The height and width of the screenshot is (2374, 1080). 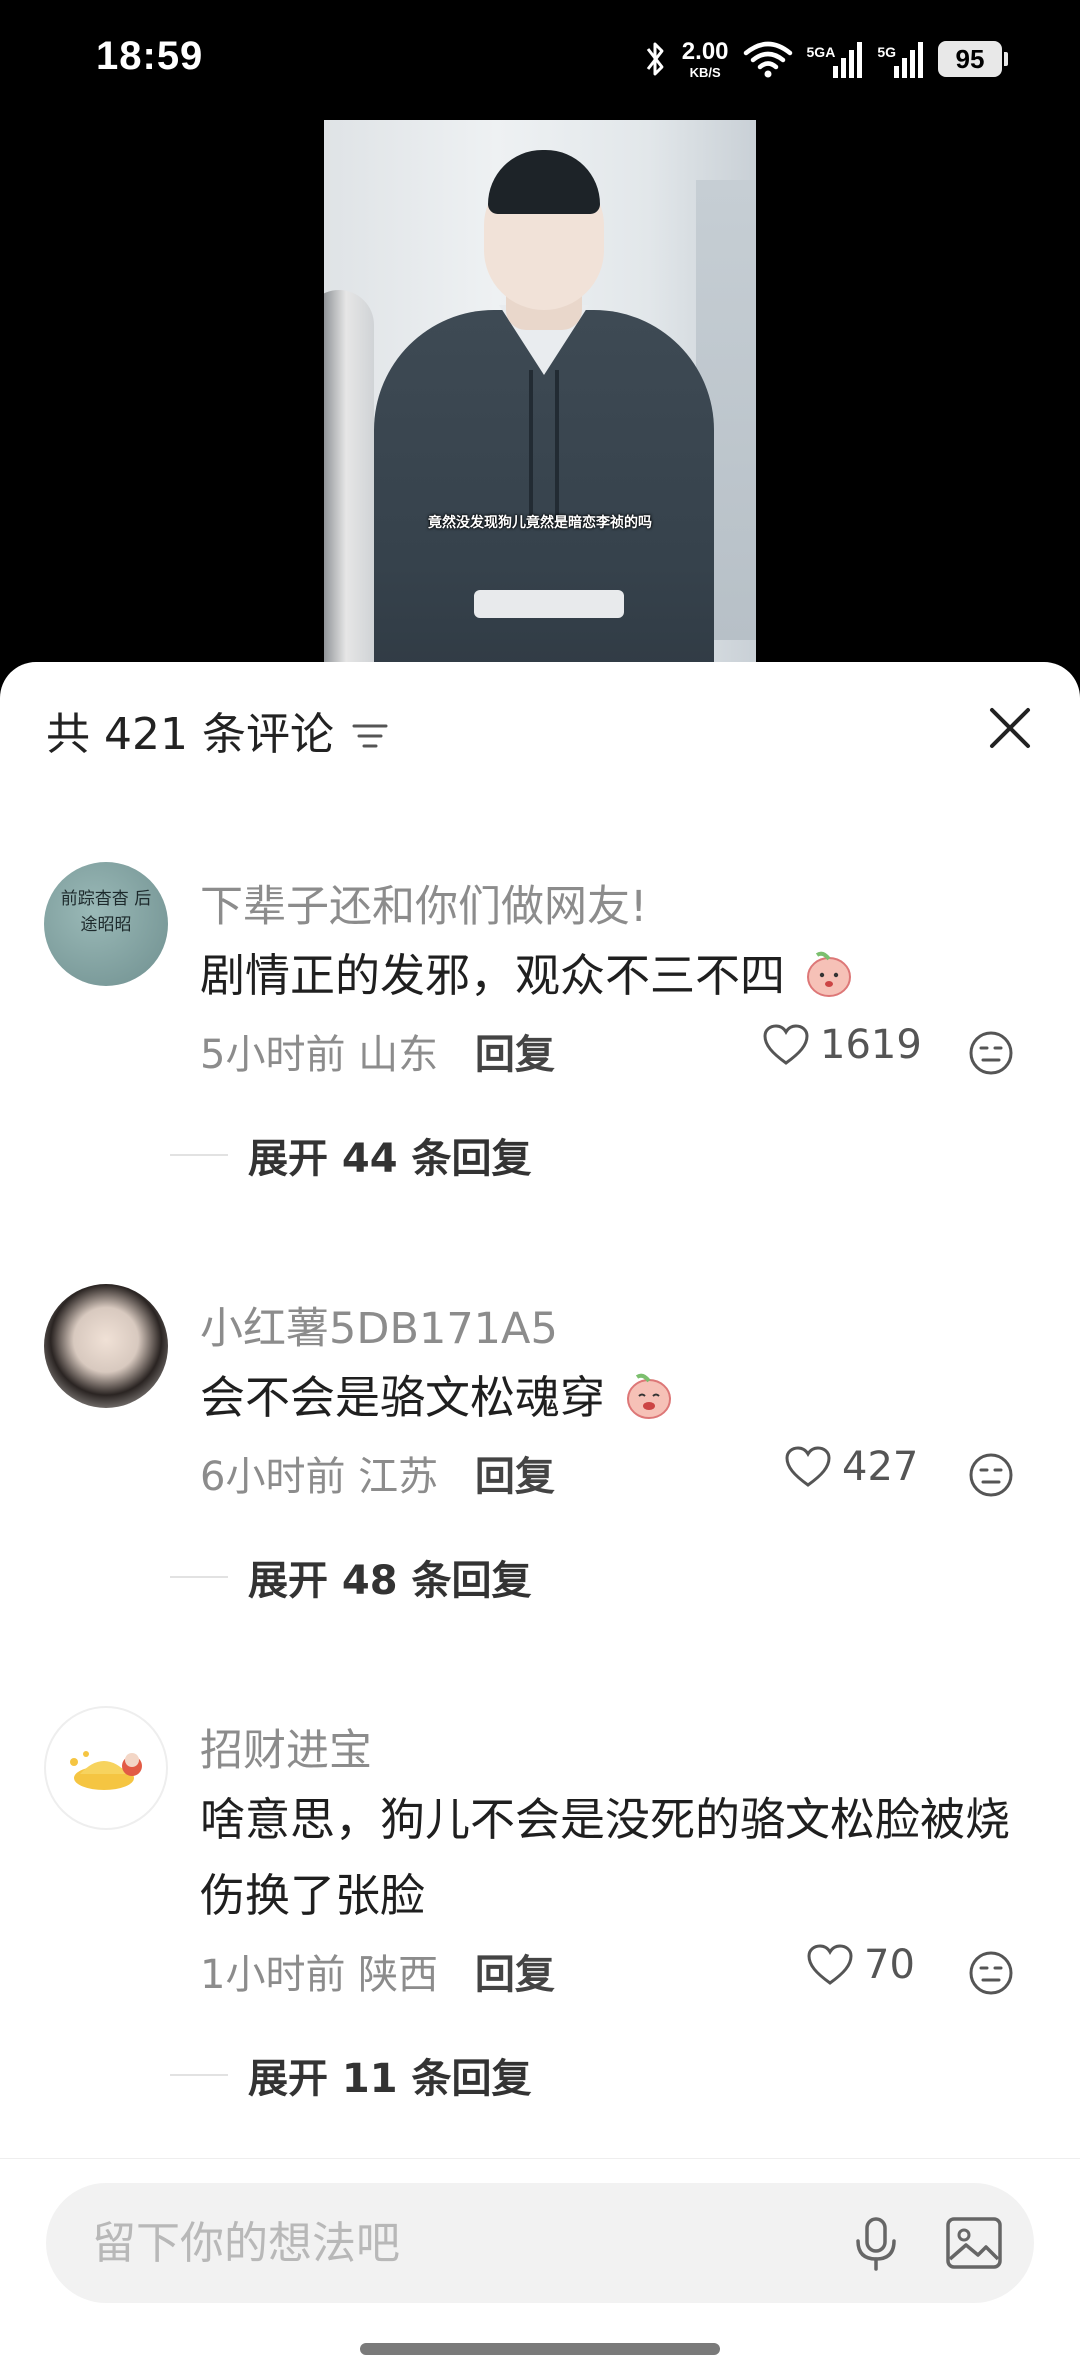 I want to click on network-speed: 2.00 KB/S, so click(x=705, y=58).